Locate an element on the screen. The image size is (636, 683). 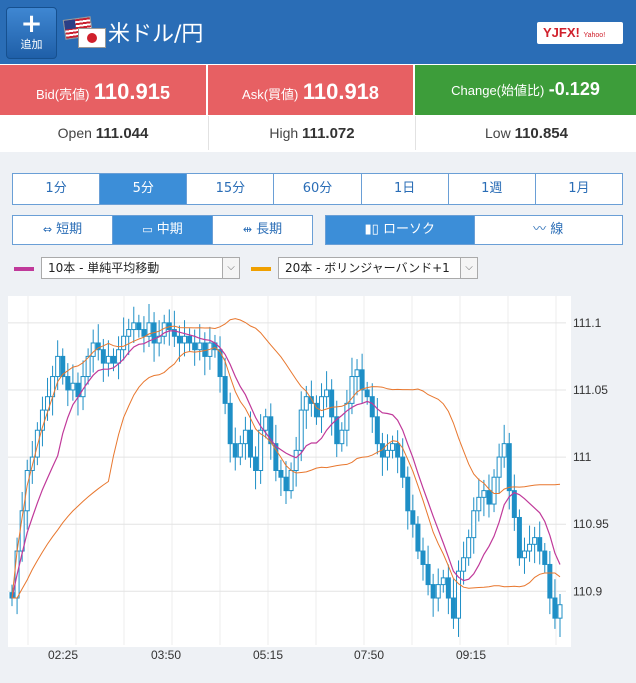
y-tick-label: 111.1 is located at coordinates (587, 323).